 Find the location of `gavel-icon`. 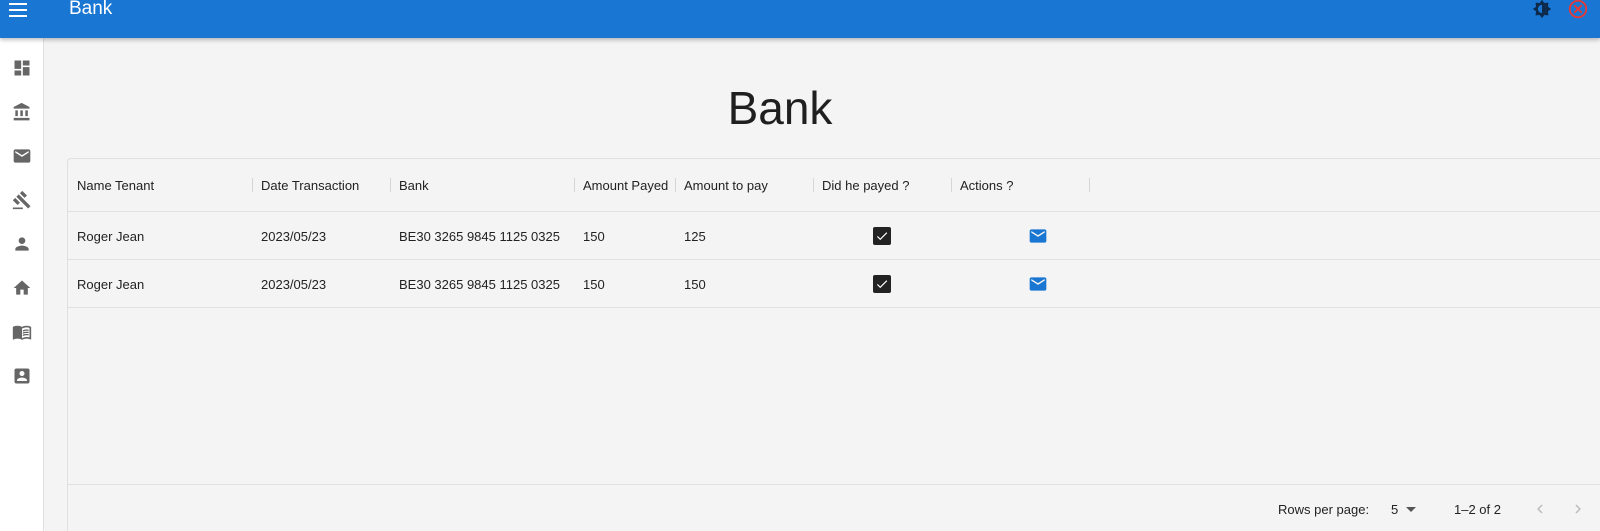

gavel-icon is located at coordinates (21, 200).